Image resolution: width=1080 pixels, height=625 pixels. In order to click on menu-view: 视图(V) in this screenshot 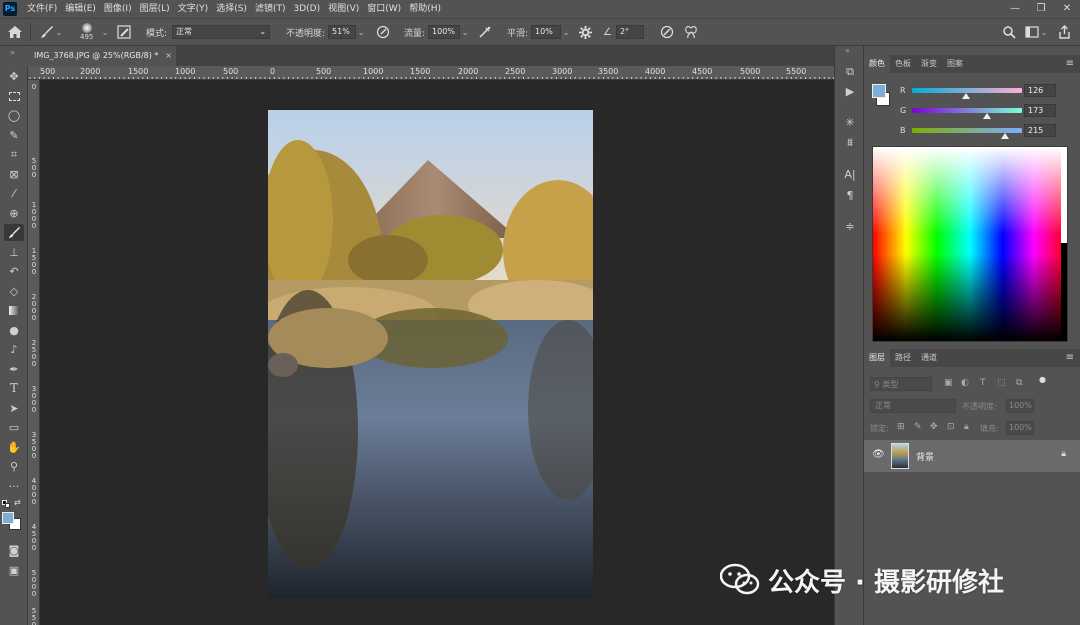, I will do `click(343, 9)`.